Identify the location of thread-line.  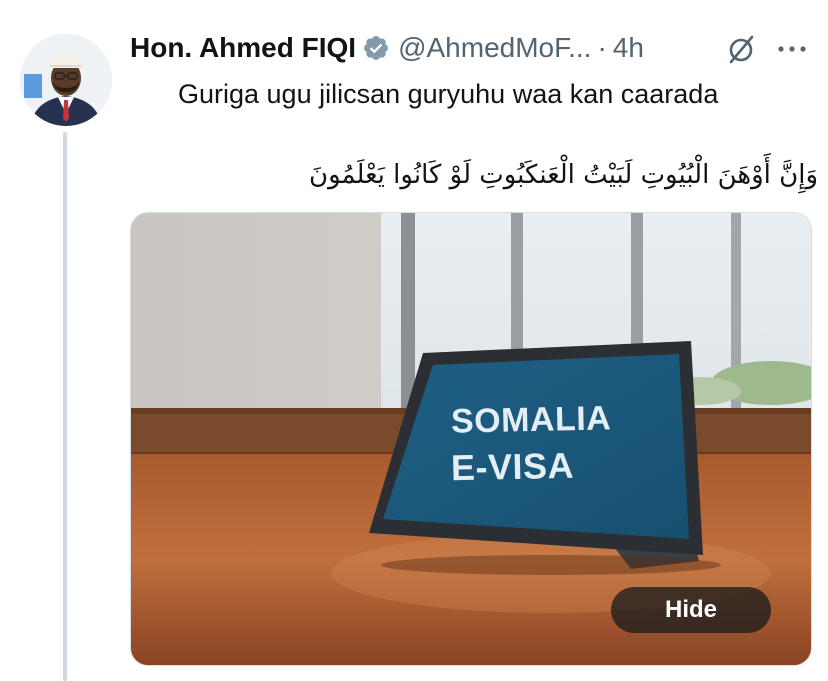
(65, 406).